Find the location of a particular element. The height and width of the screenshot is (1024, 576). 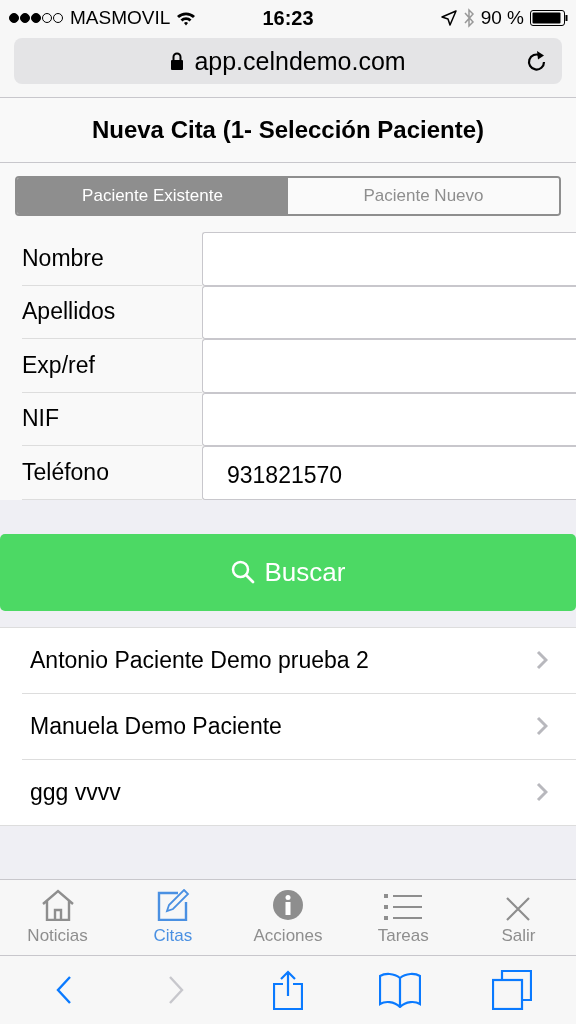

segment-tab: Paciente Existente is located at coordinates (152, 196).